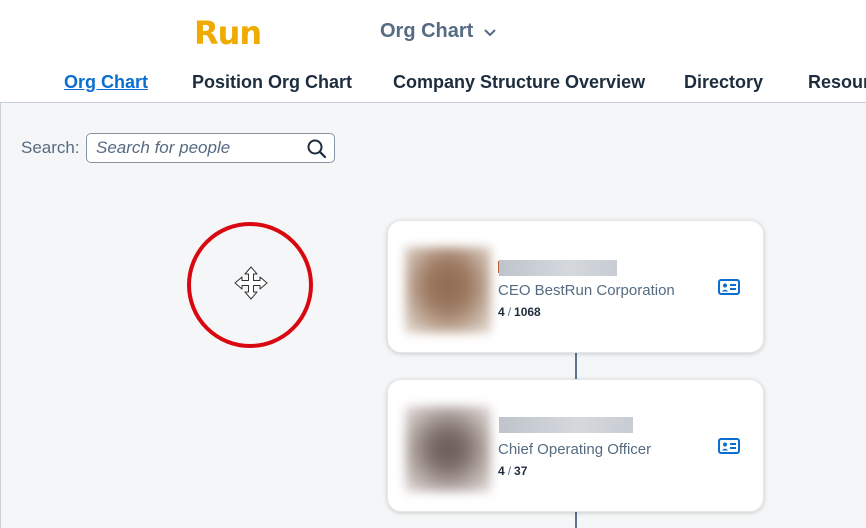 The height and width of the screenshot is (528, 866). Describe the element at coordinates (50, 147) in the screenshot. I see `search-label: Search:` at that location.